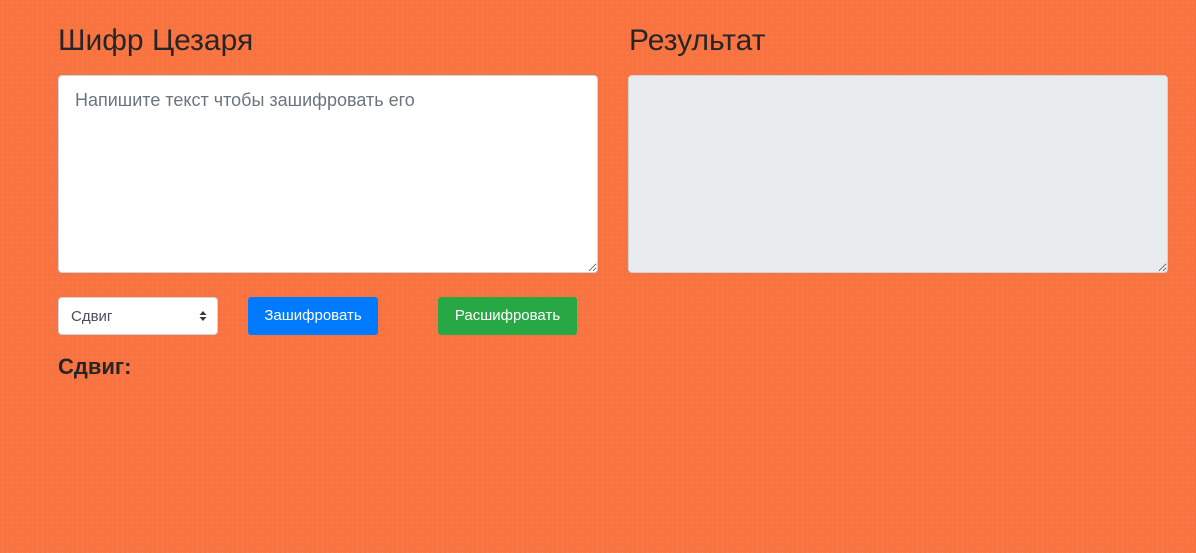  What do you see at coordinates (92, 316) in the screenshot?
I see `shift-select-value: Сдвиг` at bounding box center [92, 316].